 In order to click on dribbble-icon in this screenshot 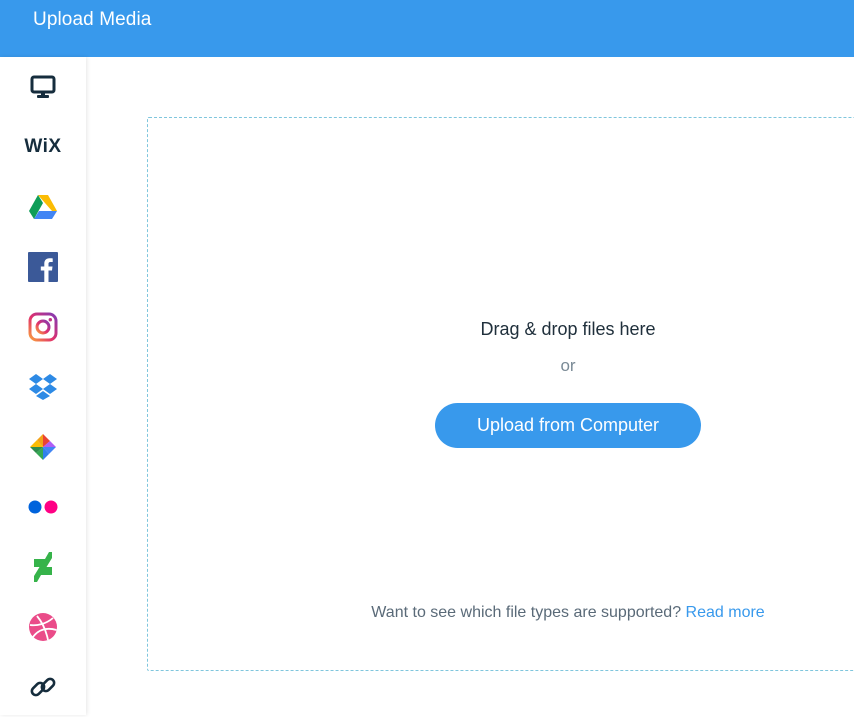, I will do `click(43, 627)`.